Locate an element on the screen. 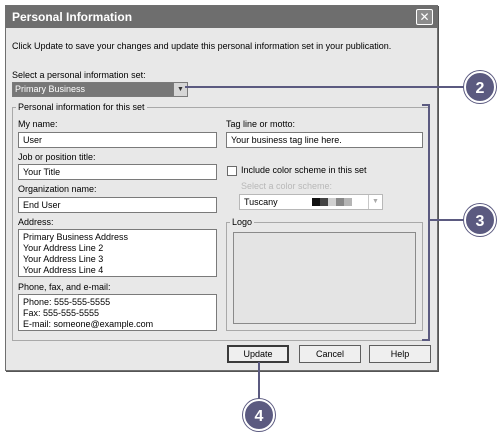  job-label: Job or position title: is located at coordinates (57, 157).